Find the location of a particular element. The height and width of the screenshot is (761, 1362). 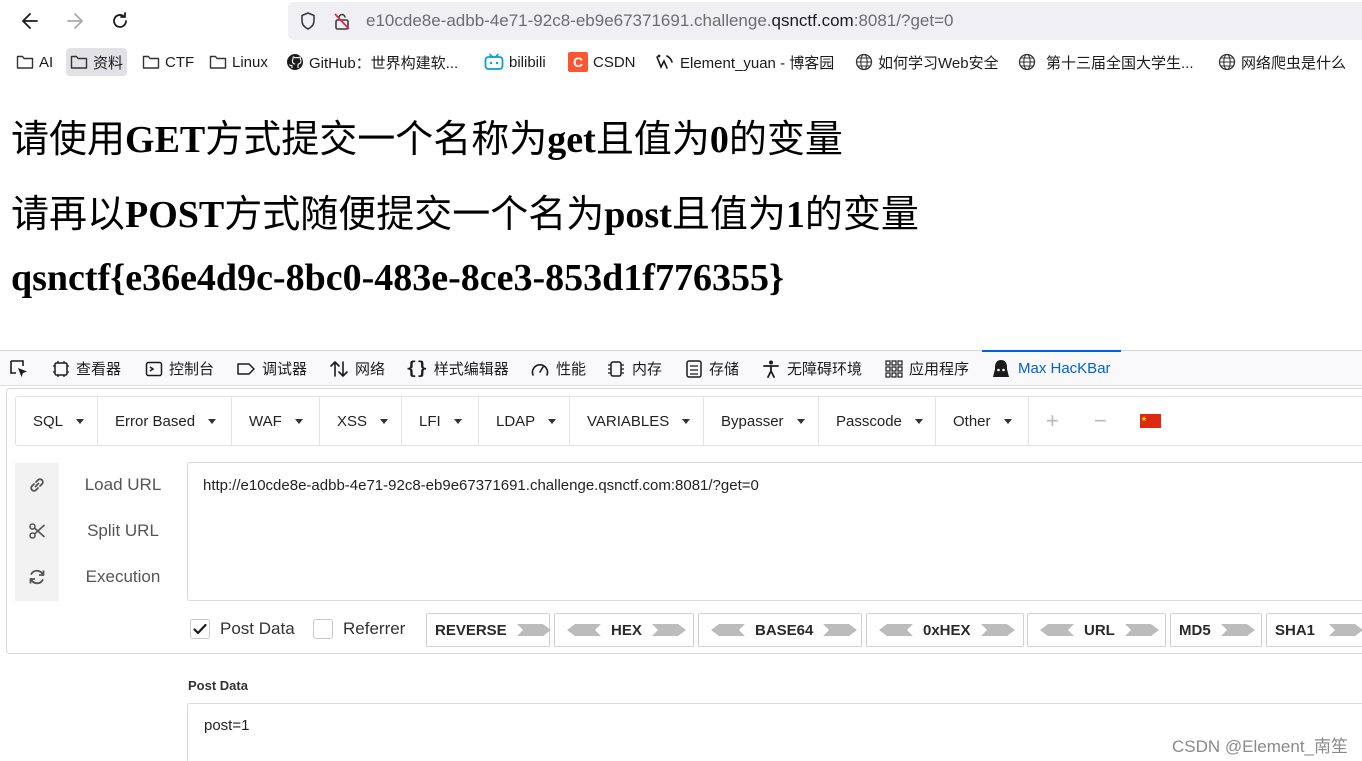

sha1-button: SHA1 is located at coordinates (1314, 630).